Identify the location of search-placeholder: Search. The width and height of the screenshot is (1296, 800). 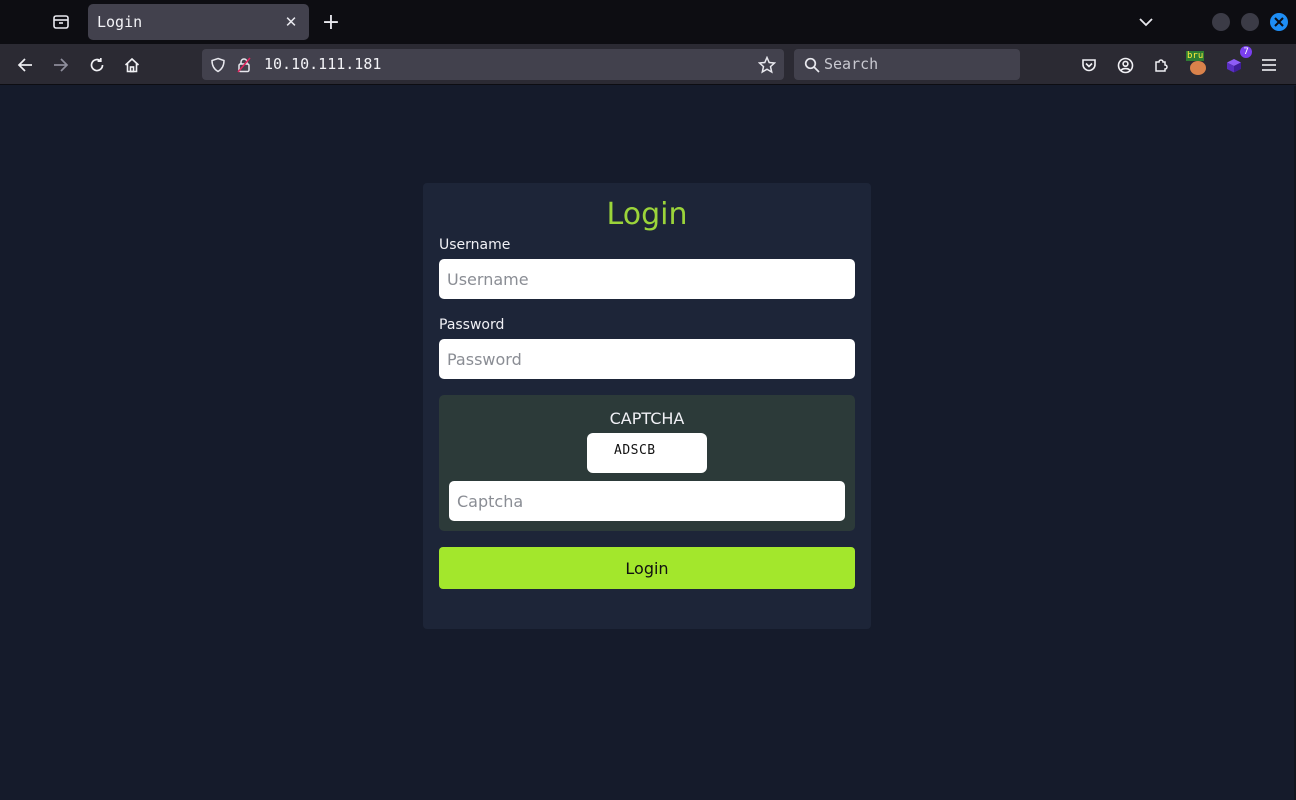
(851, 64).